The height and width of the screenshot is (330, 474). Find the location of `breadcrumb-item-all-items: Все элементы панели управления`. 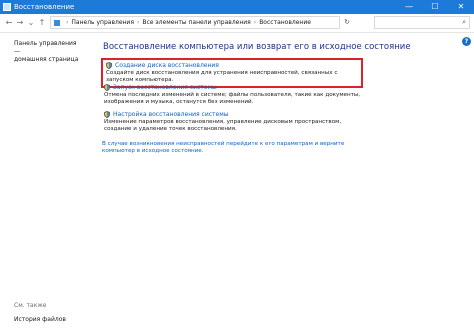

breadcrumb-item-all-items: Все элементы панели управления is located at coordinates (196, 22).